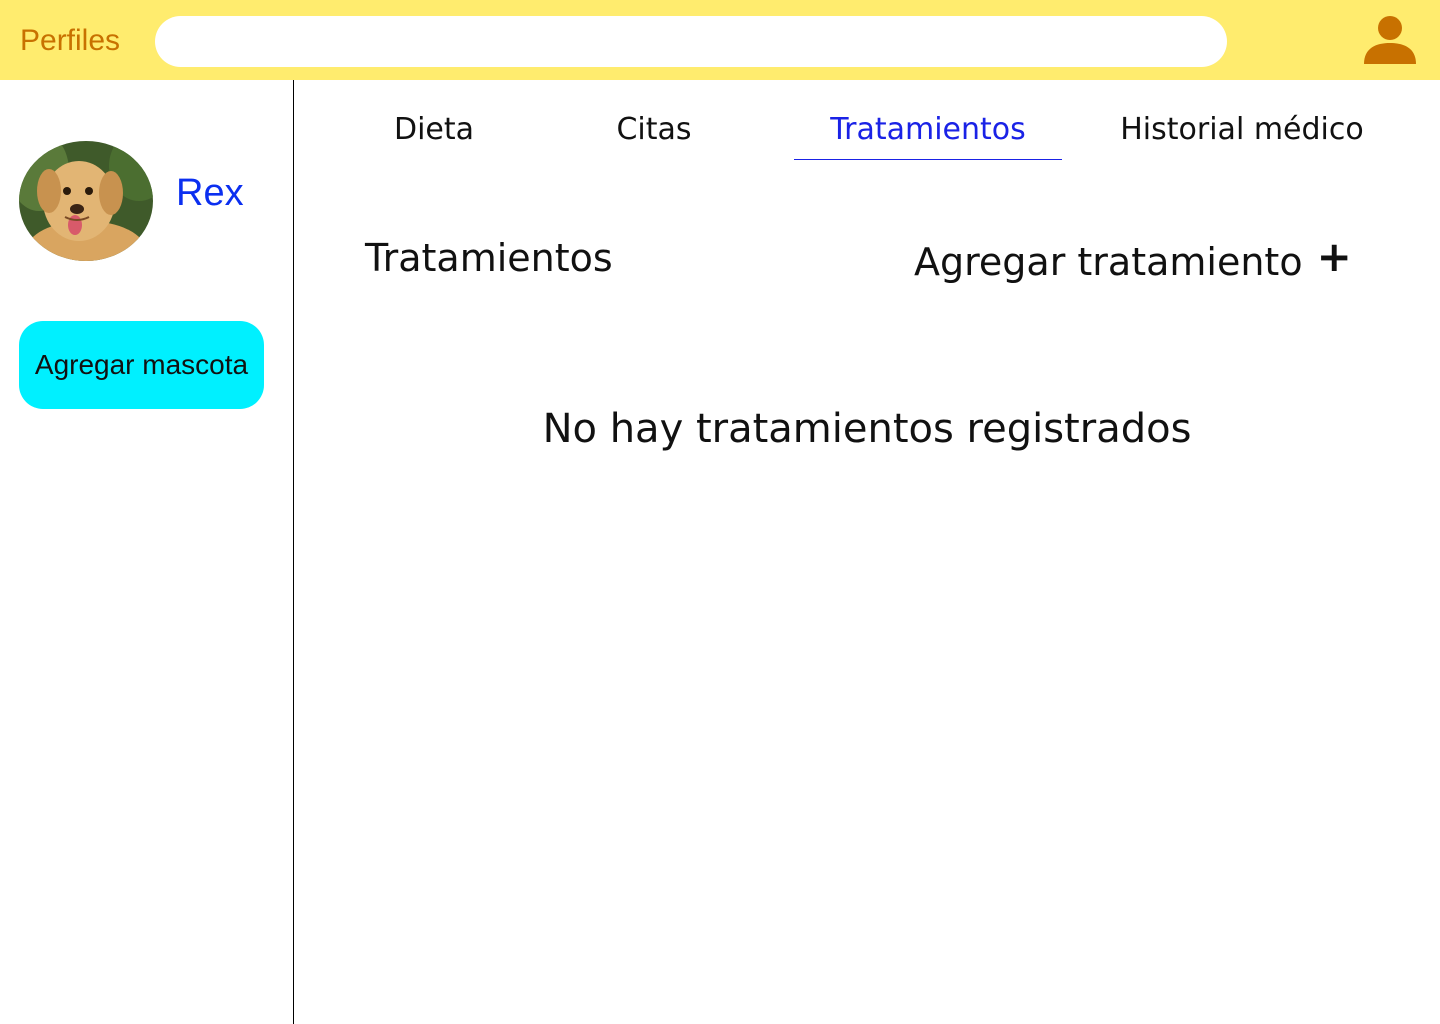  Describe the element at coordinates (928, 136) in the screenshot. I see `tab-tratamientos: Tratamientos` at that location.